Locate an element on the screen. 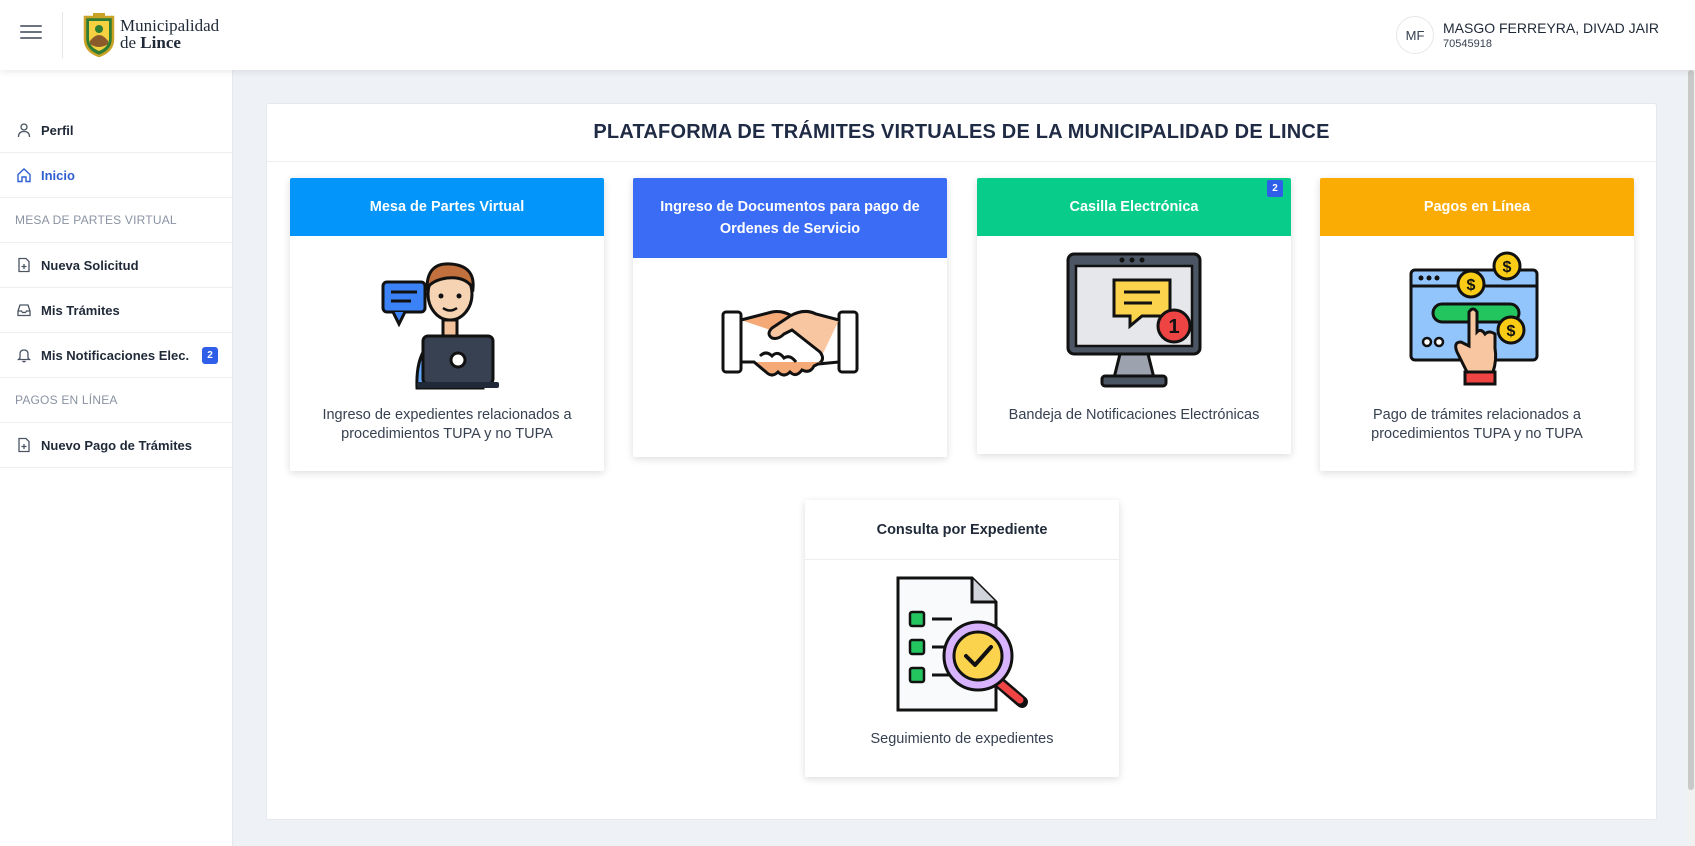 This screenshot has height=846, width=1695. inbox-icon is located at coordinates (24, 310).